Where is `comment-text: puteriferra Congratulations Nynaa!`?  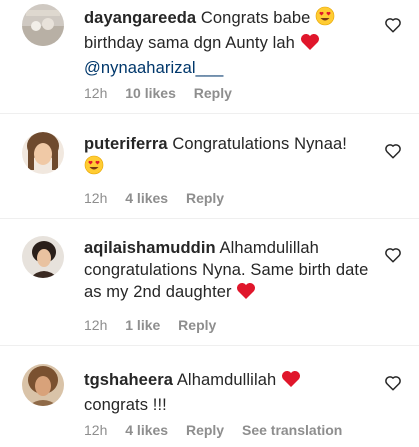 comment-text: puteriferra Congratulations Nynaa! is located at coordinates (230, 157).